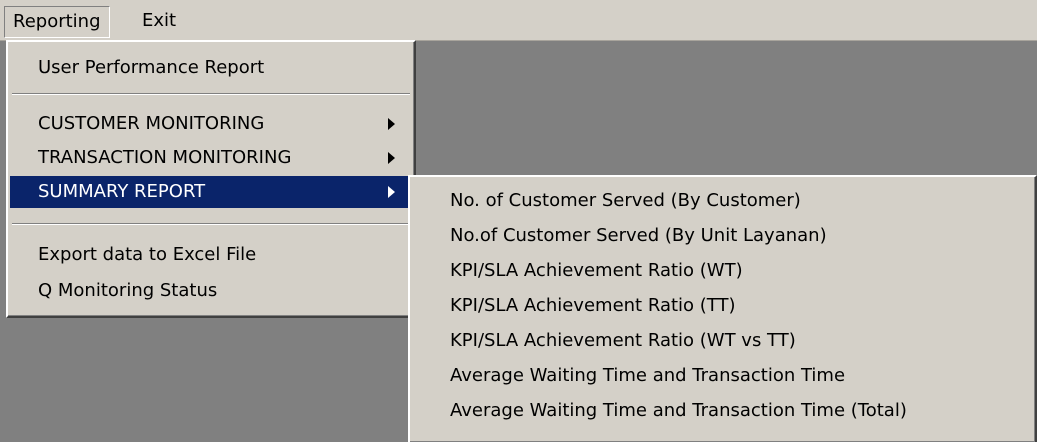 The image size is (1037, 442). Describe the element at coordinates (518, 20) in the screenshot. I see `menu-bar: Reporting Exit` at that location.